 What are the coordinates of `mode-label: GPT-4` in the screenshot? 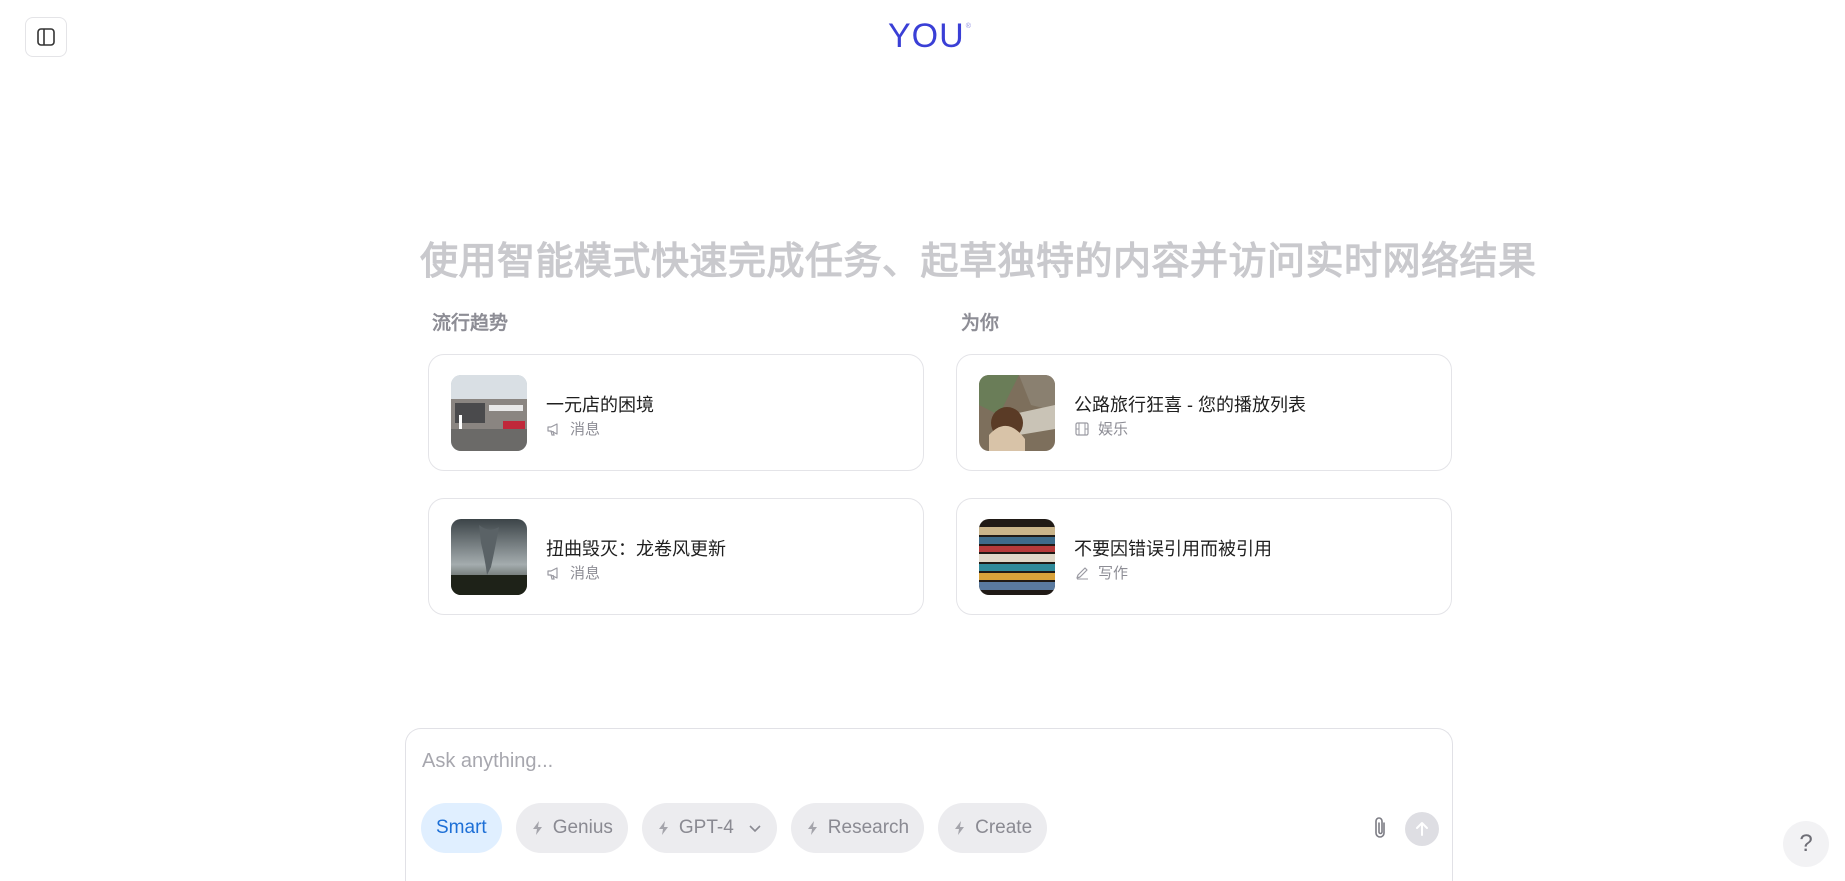 It's located at (706, 827).